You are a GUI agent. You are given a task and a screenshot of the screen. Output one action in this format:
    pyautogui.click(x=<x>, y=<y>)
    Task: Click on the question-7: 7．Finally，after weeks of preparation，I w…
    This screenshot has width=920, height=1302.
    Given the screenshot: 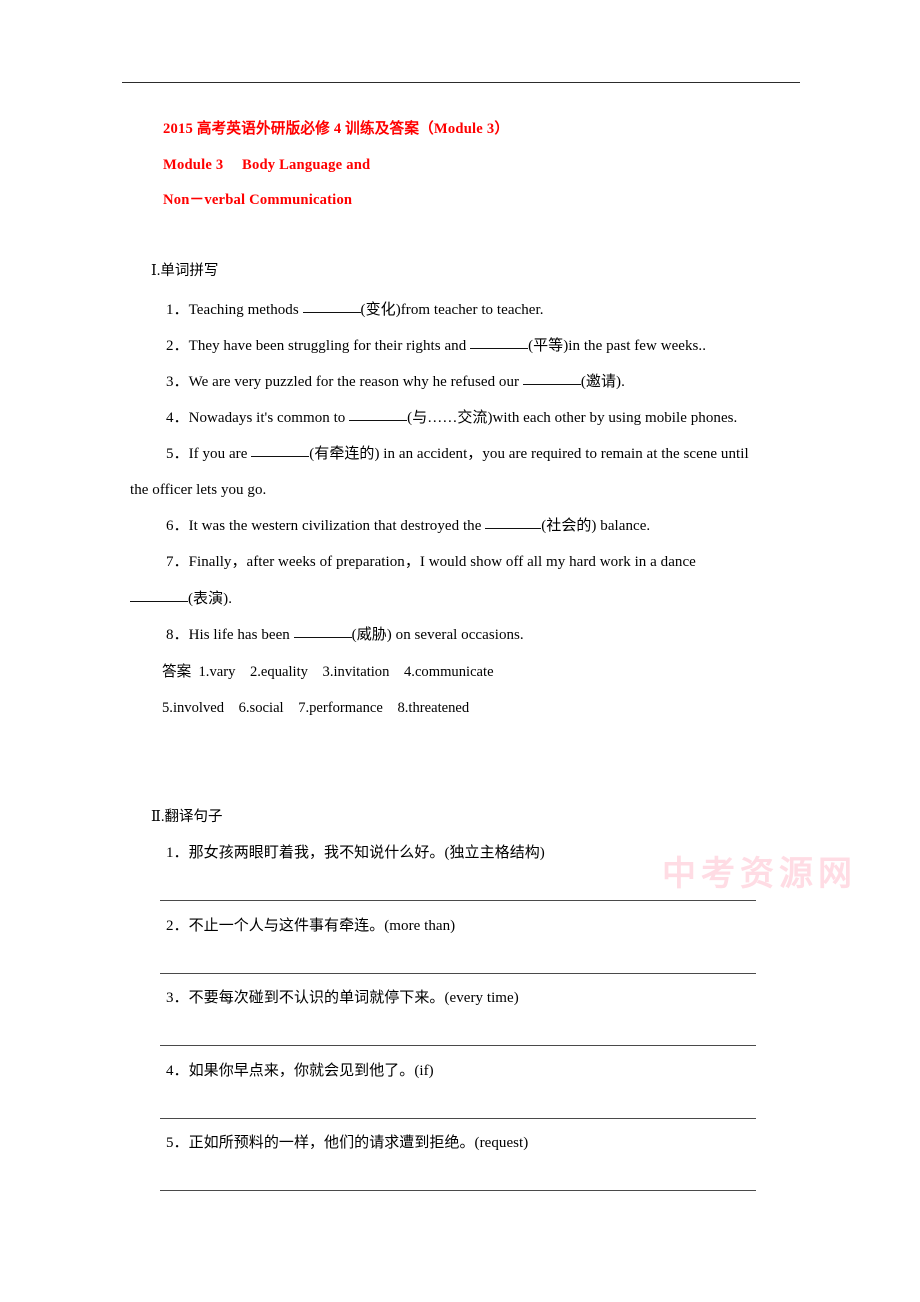 What is the action you would take?
    pyautogui.click(x=431, y=562)
    